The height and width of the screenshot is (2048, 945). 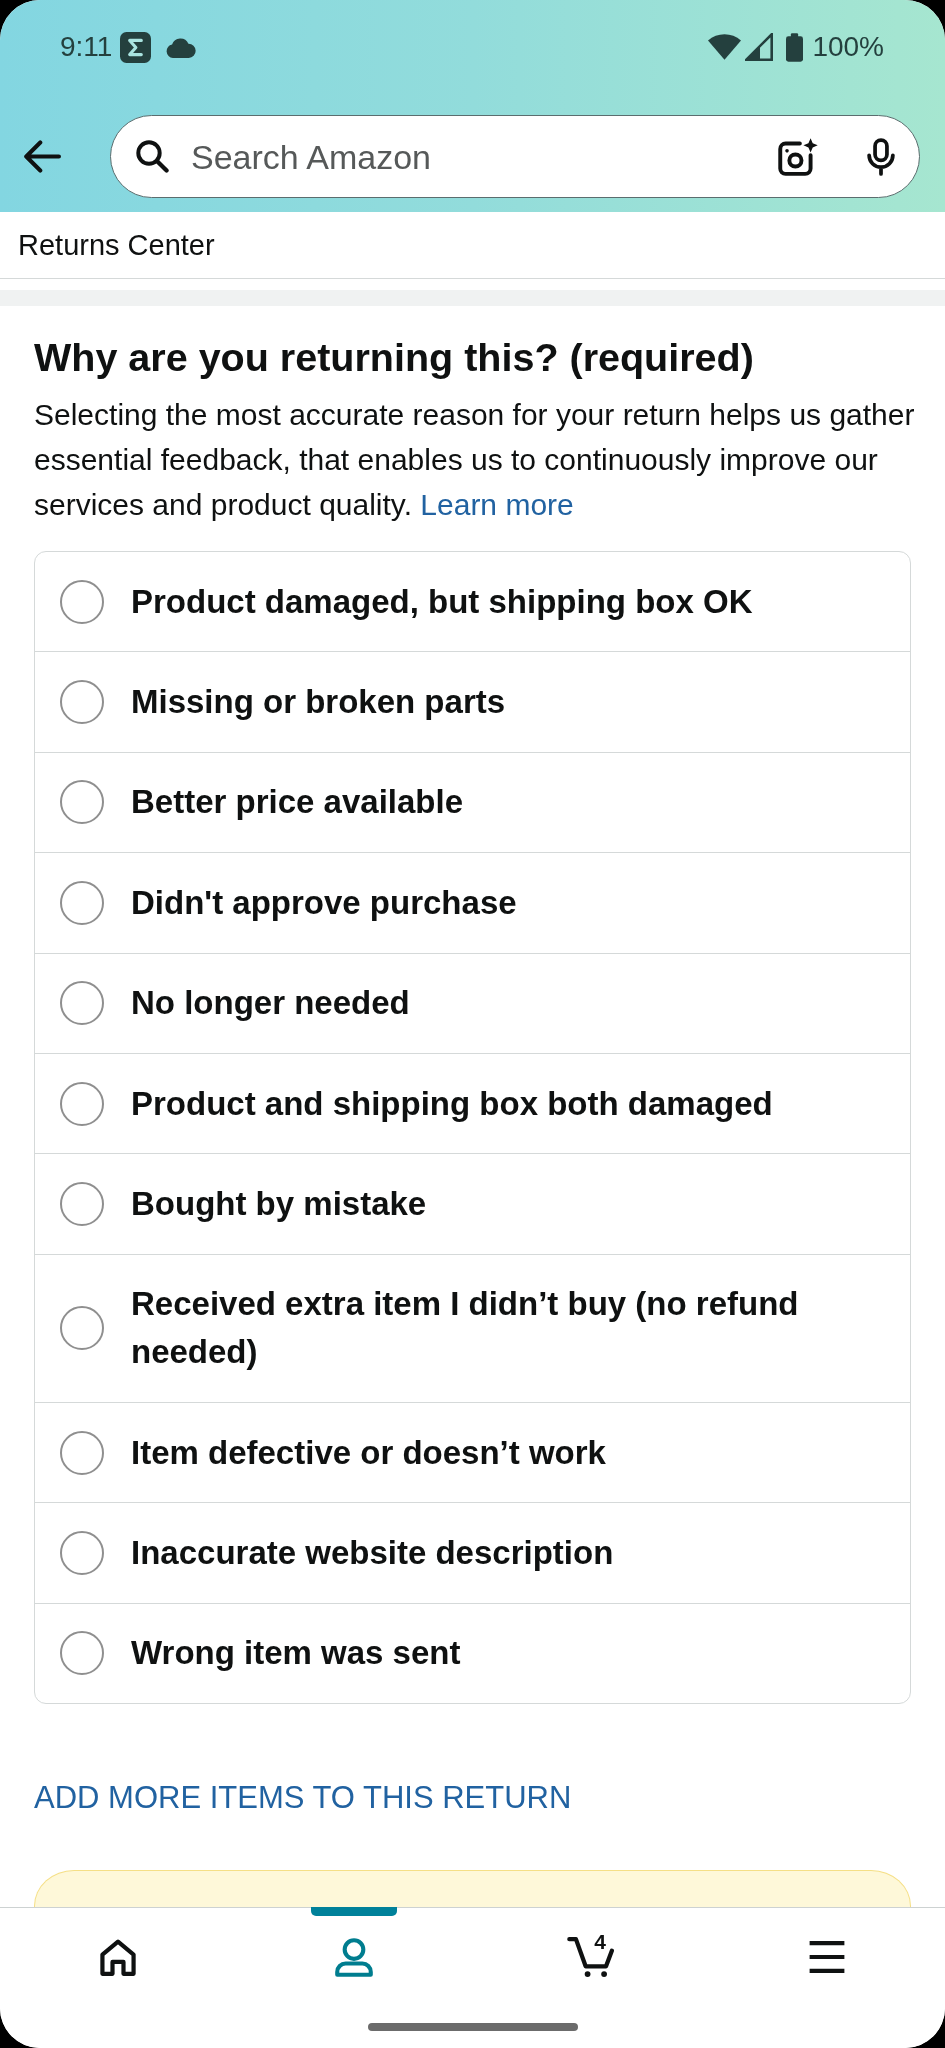 What do you see at coordinates (442, 601) in the screenshot?
I see `option-label: Product damaged, but shipping box OK` at bounding box center [442, 601].